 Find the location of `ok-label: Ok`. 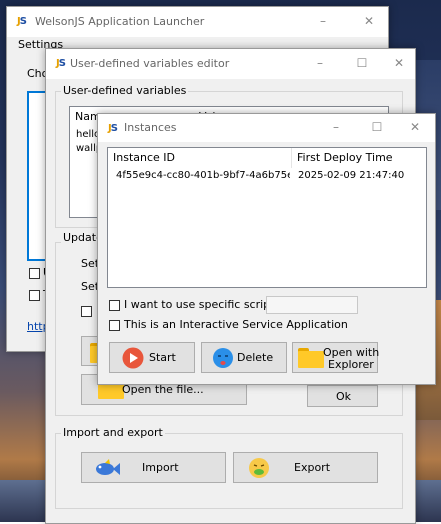

ok-label: Ok is located at coordinates (344, 396).